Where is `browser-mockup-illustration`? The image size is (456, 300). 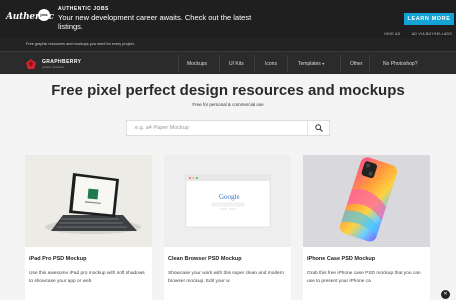
browser-mockup-illustration is located at coordinates (228, 201).